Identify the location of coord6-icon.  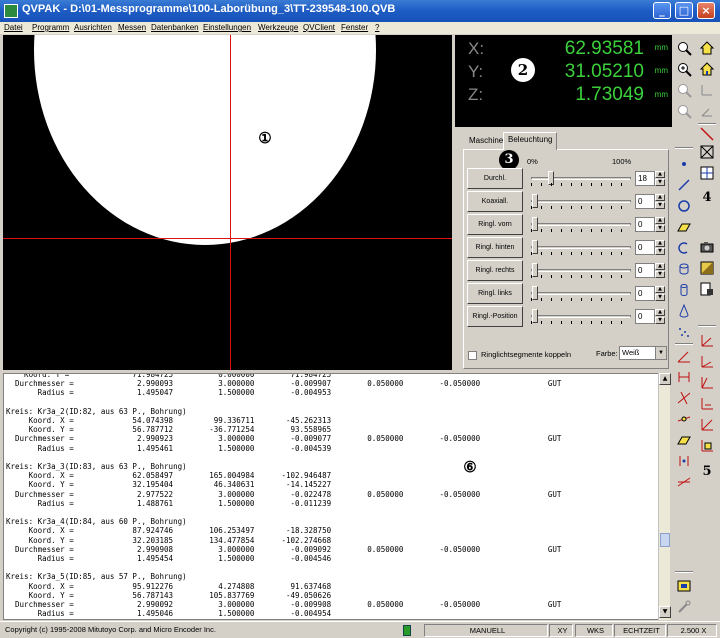
(707, 445).